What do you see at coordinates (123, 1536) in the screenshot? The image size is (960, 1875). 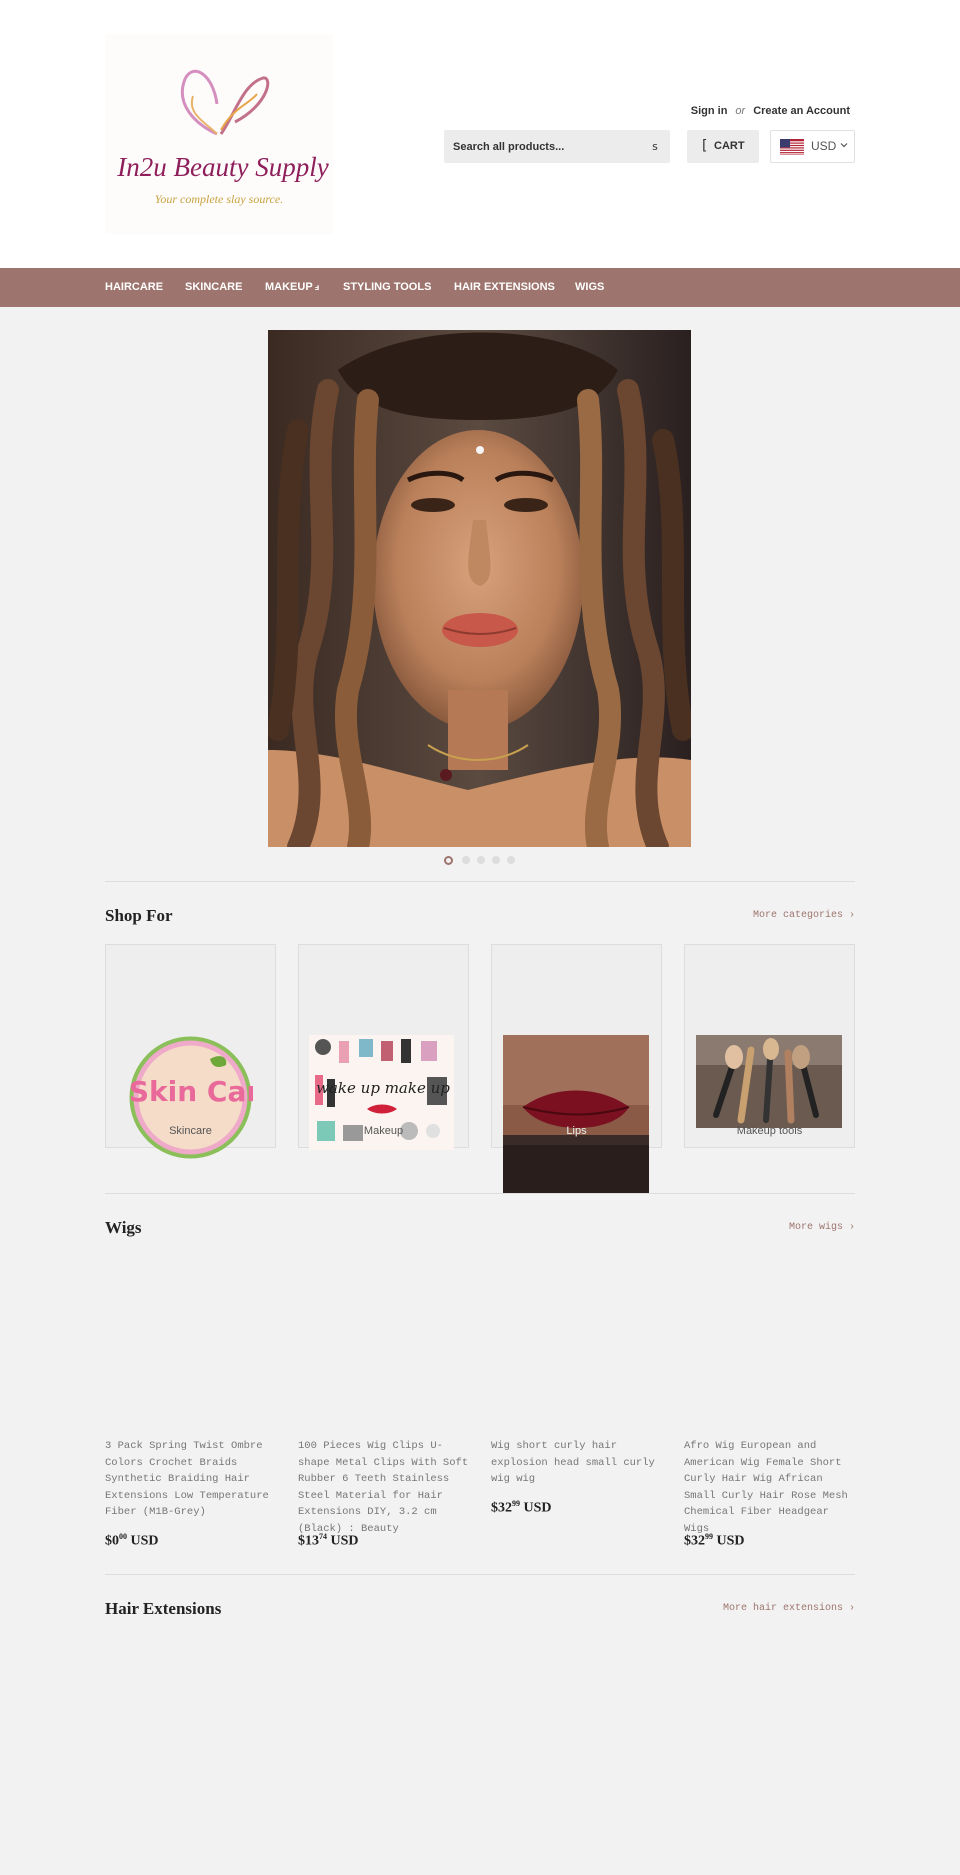 I see `price-cents: 00` at bounding box center [123, 1536].